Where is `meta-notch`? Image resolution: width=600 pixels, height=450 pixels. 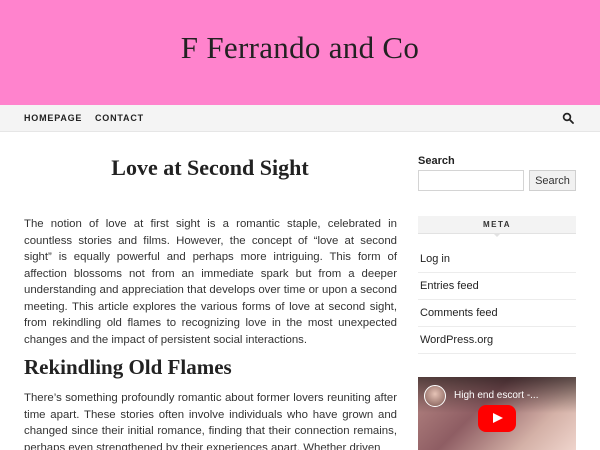
meta-notch is located at coordinates (497, 235).